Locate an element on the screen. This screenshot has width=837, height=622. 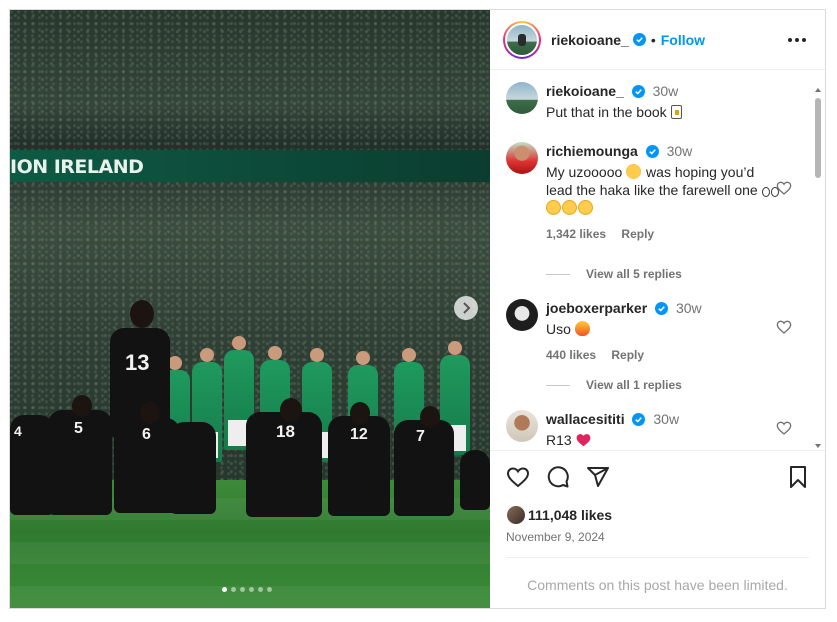
card-emoji-icon is located at coordinates (676, 112).